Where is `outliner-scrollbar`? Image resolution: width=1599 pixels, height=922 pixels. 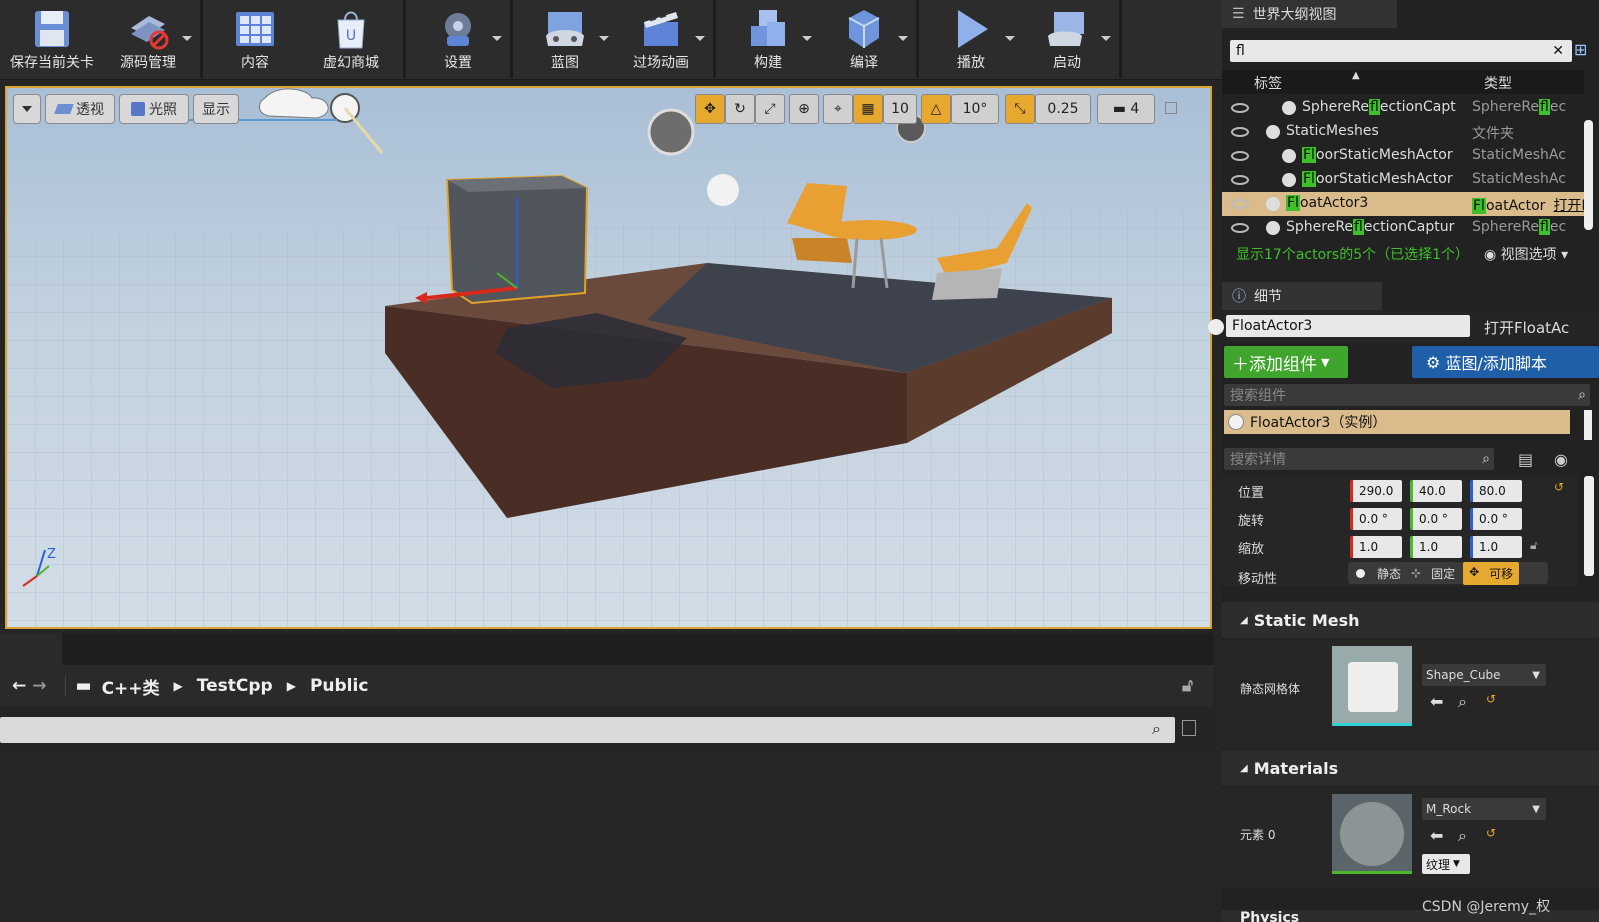
outliner-scrollbar is located at coordinates (1588, 175).